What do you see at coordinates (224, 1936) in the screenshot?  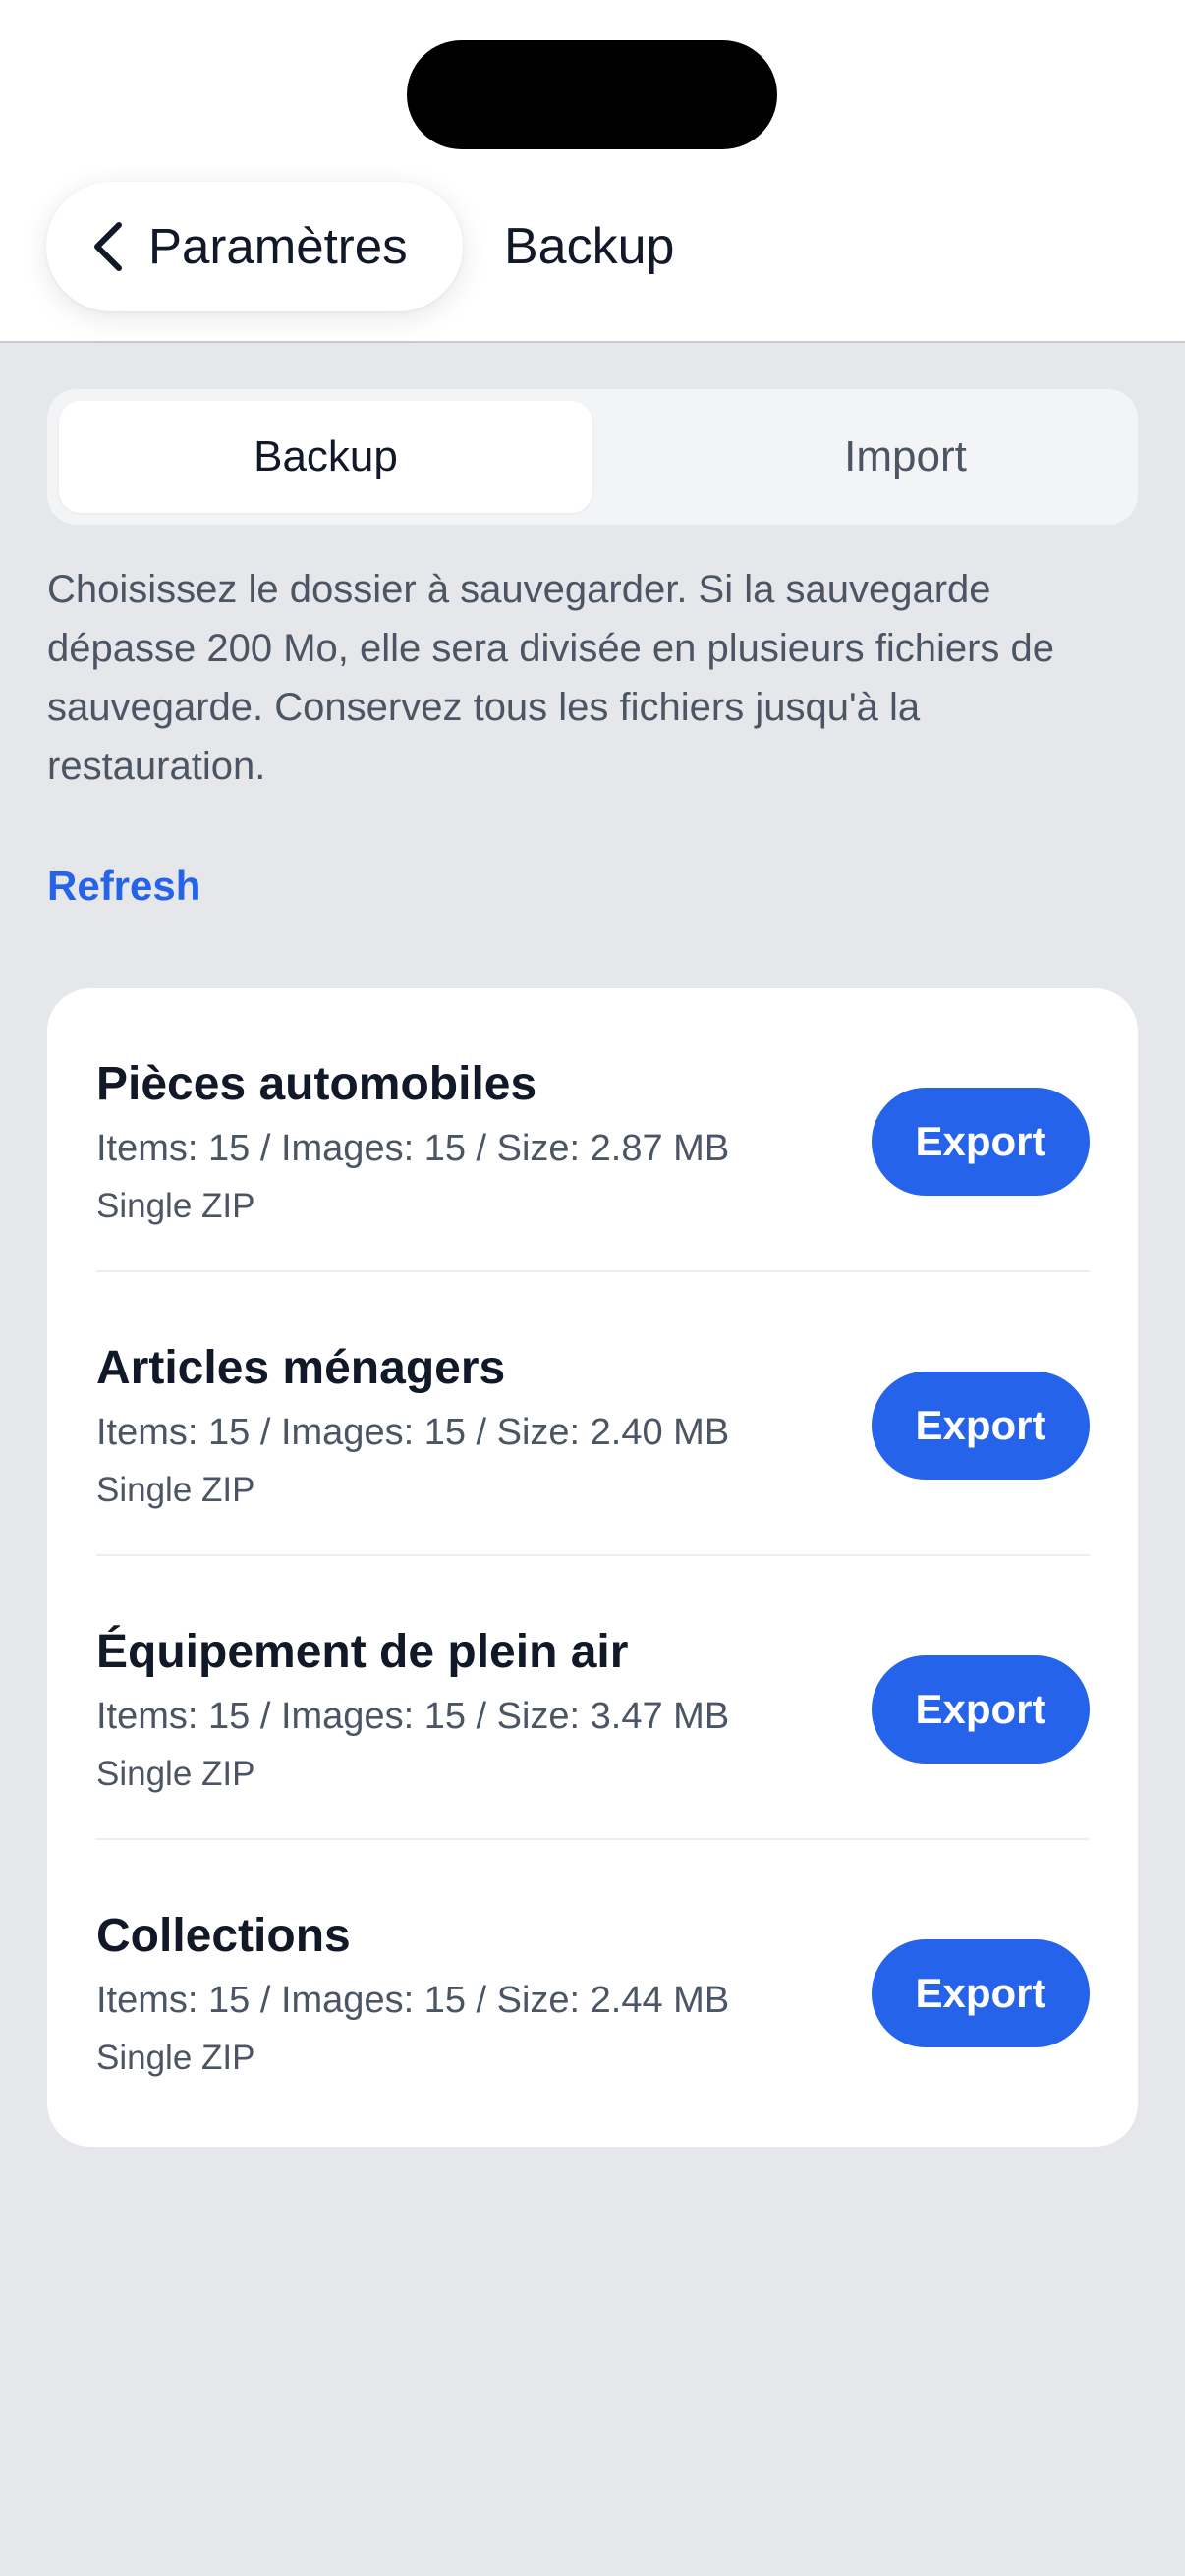 I see `folder-name: Collections` at bounding box center [224, 1936].